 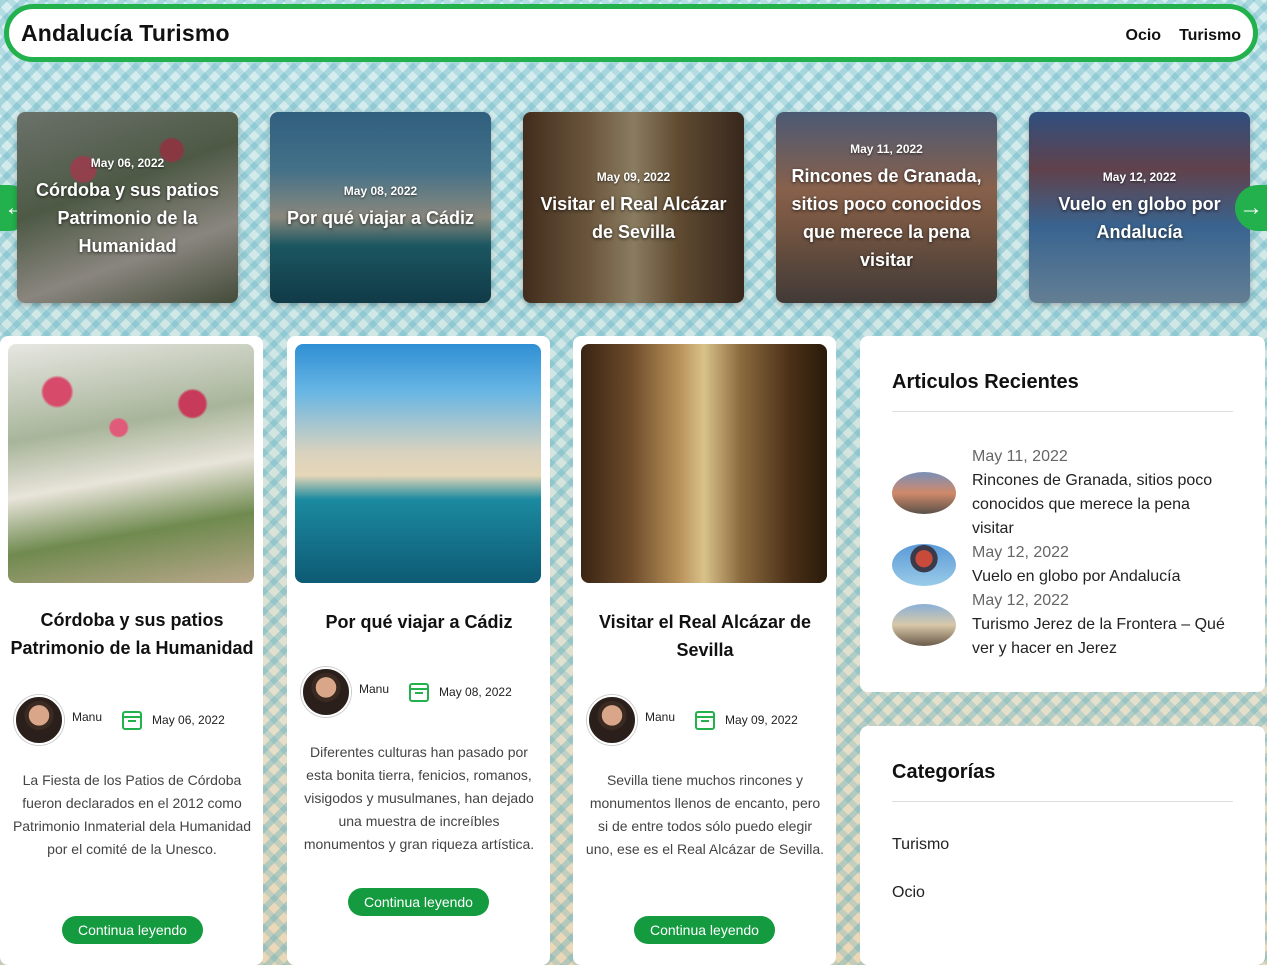 What do you see at coordinates (125, 33) in the screenshot?
I see `site-brand: Andalucía Turismo` at bounding box center [125, 33].